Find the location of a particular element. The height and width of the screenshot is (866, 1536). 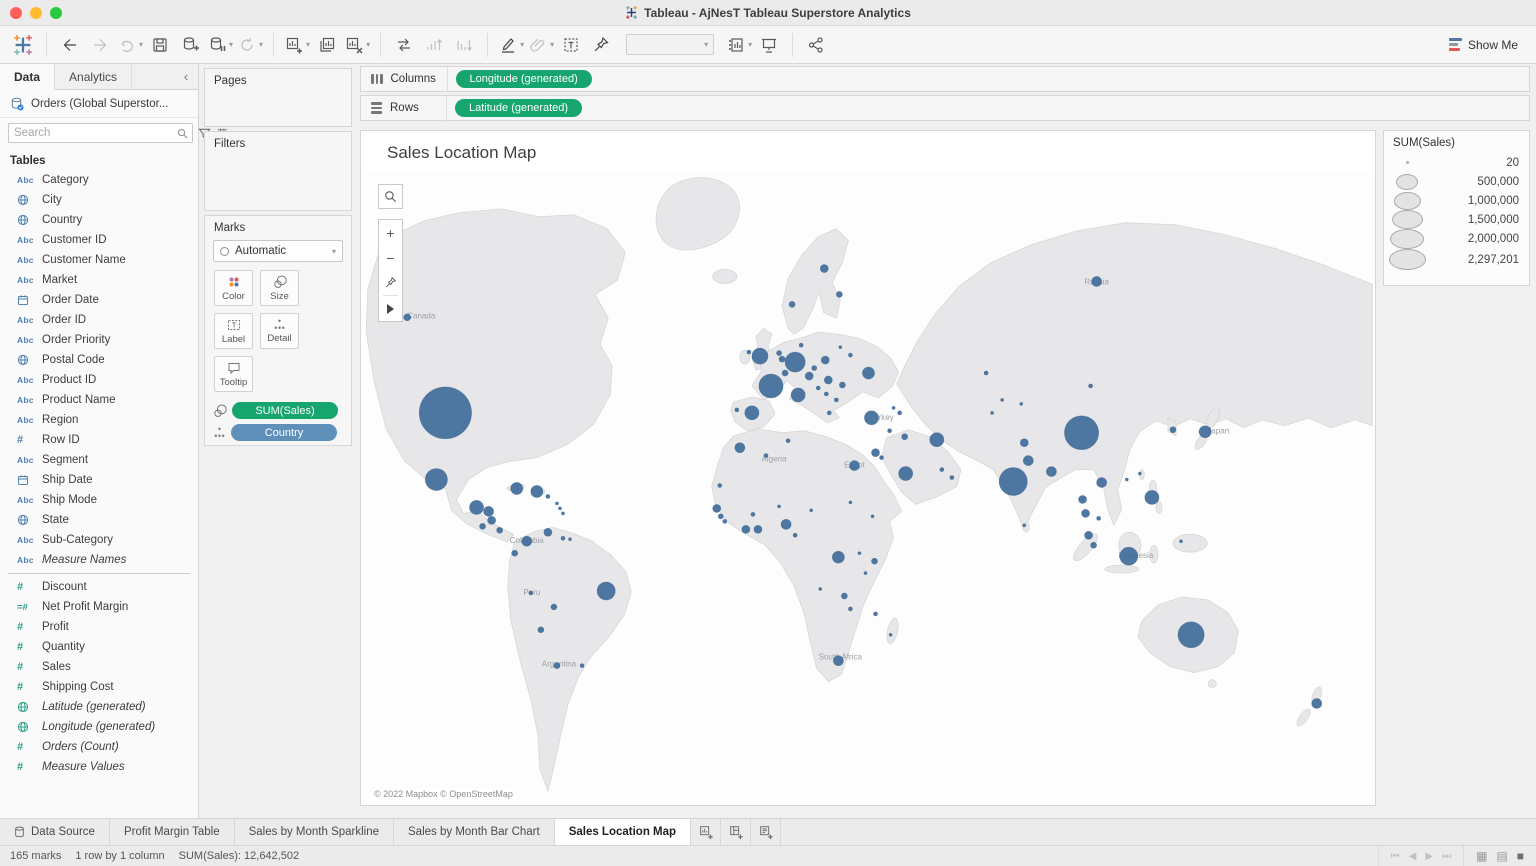

back-icon is located at coordinates (70, 45).